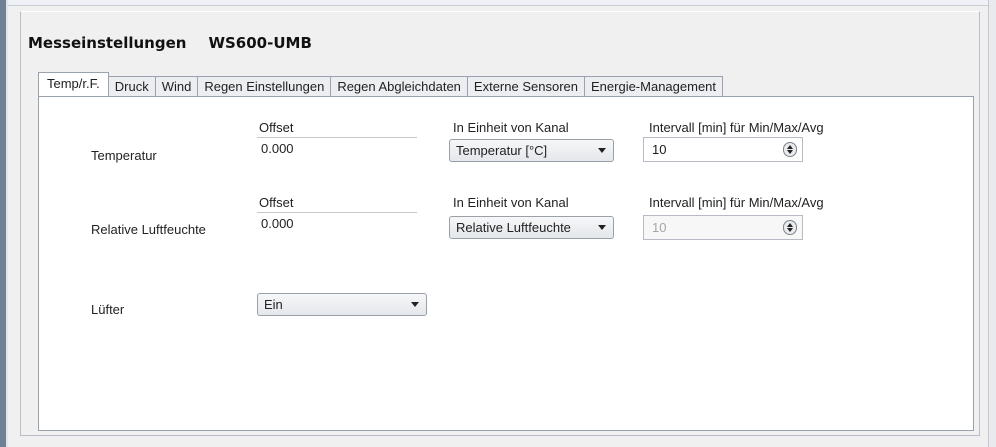  Describe the element at coordinates (736, 202) in the screenshot. I see `luftfeuchte-interval-header: Intervall [min] für Min/Max/Avg` at that location.